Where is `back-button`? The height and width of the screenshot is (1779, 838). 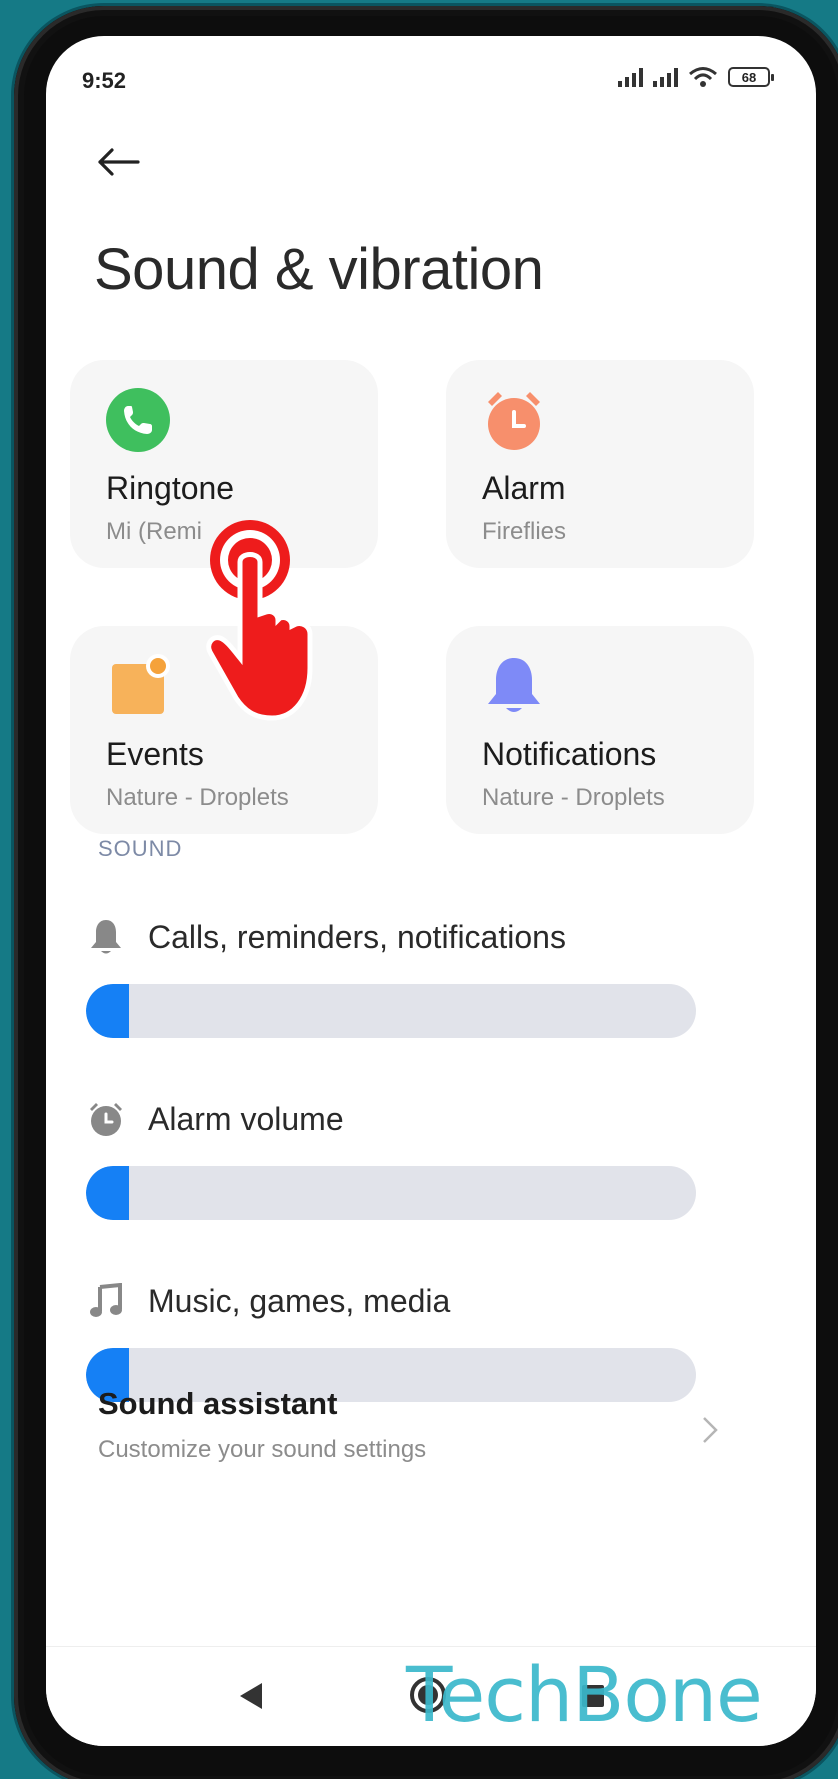
back-button is located at coordinates (118, 162).